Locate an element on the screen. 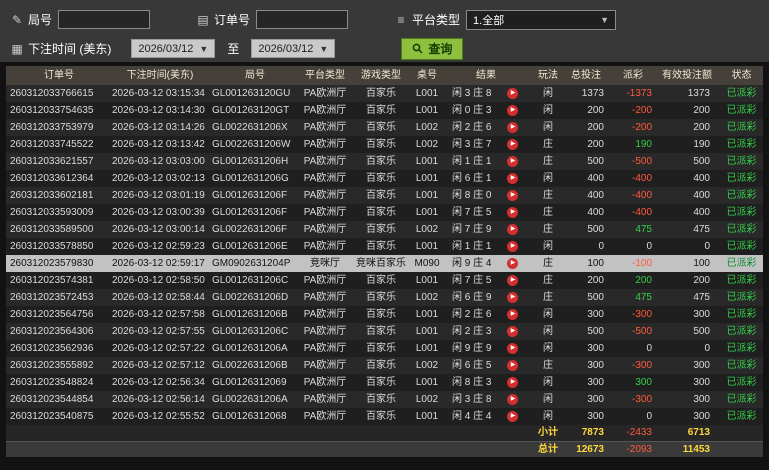 This screenshot has width=769, height=470. cell-round: GL0022631206B is located at coordinates (250, 365).